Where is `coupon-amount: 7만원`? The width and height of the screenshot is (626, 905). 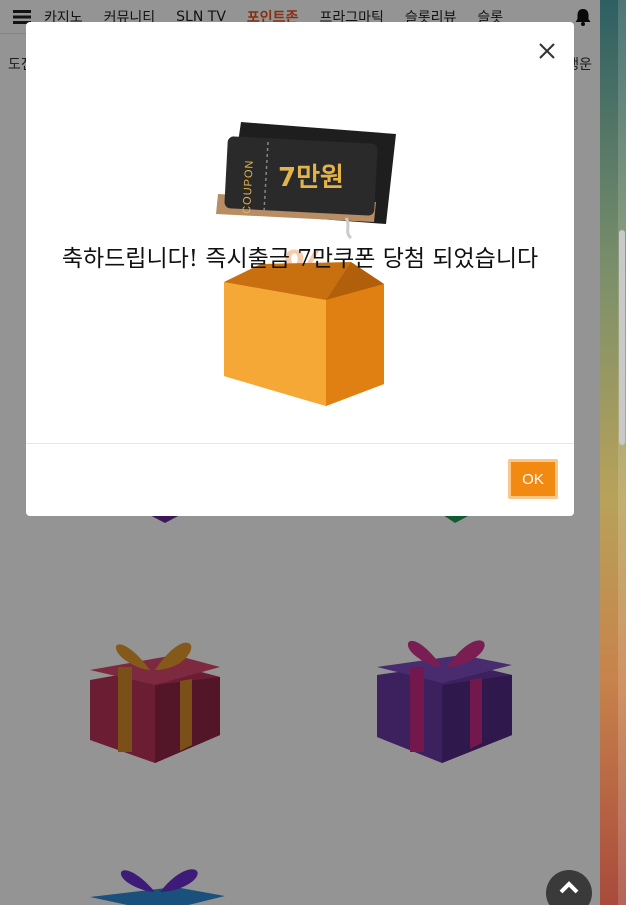
coupon-amount: 7만원 is located at coordinates (311, 178).